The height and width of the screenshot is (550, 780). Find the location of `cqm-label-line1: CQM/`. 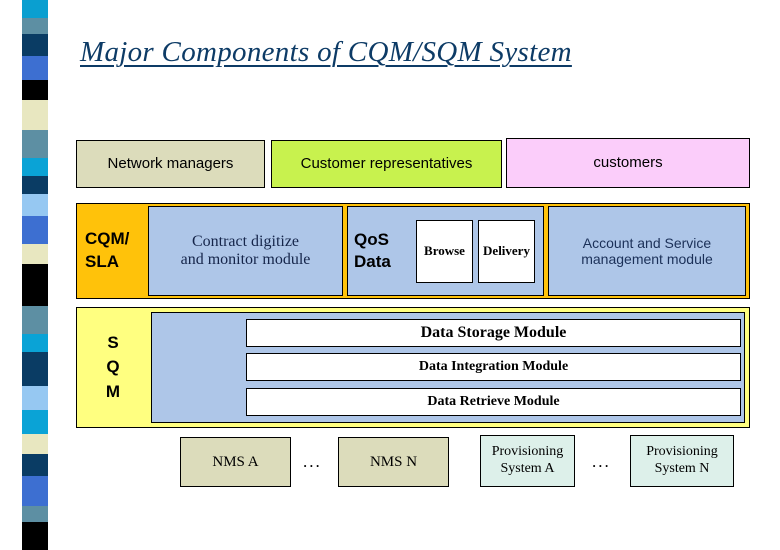

cqm-label-line1: CQM/ is located at coordinates (107, 239).